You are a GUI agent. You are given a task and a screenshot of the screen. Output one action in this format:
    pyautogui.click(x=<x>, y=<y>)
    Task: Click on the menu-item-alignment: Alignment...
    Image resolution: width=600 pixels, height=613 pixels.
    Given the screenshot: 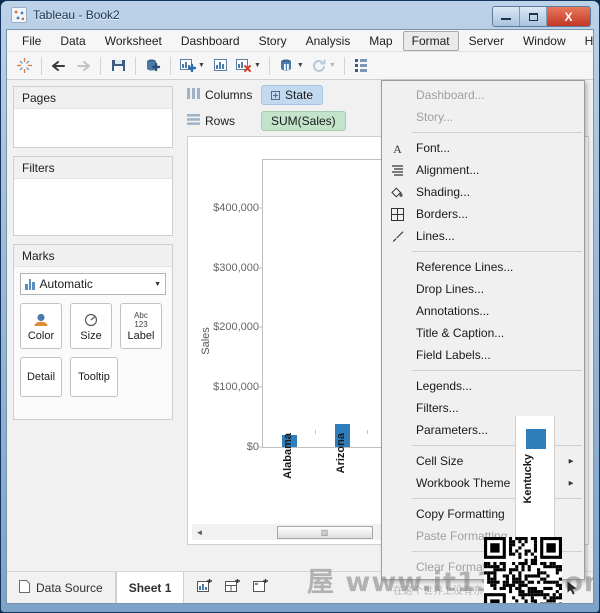 What is the action you would take?
    pyautogui.click(x=483, y=170)
    